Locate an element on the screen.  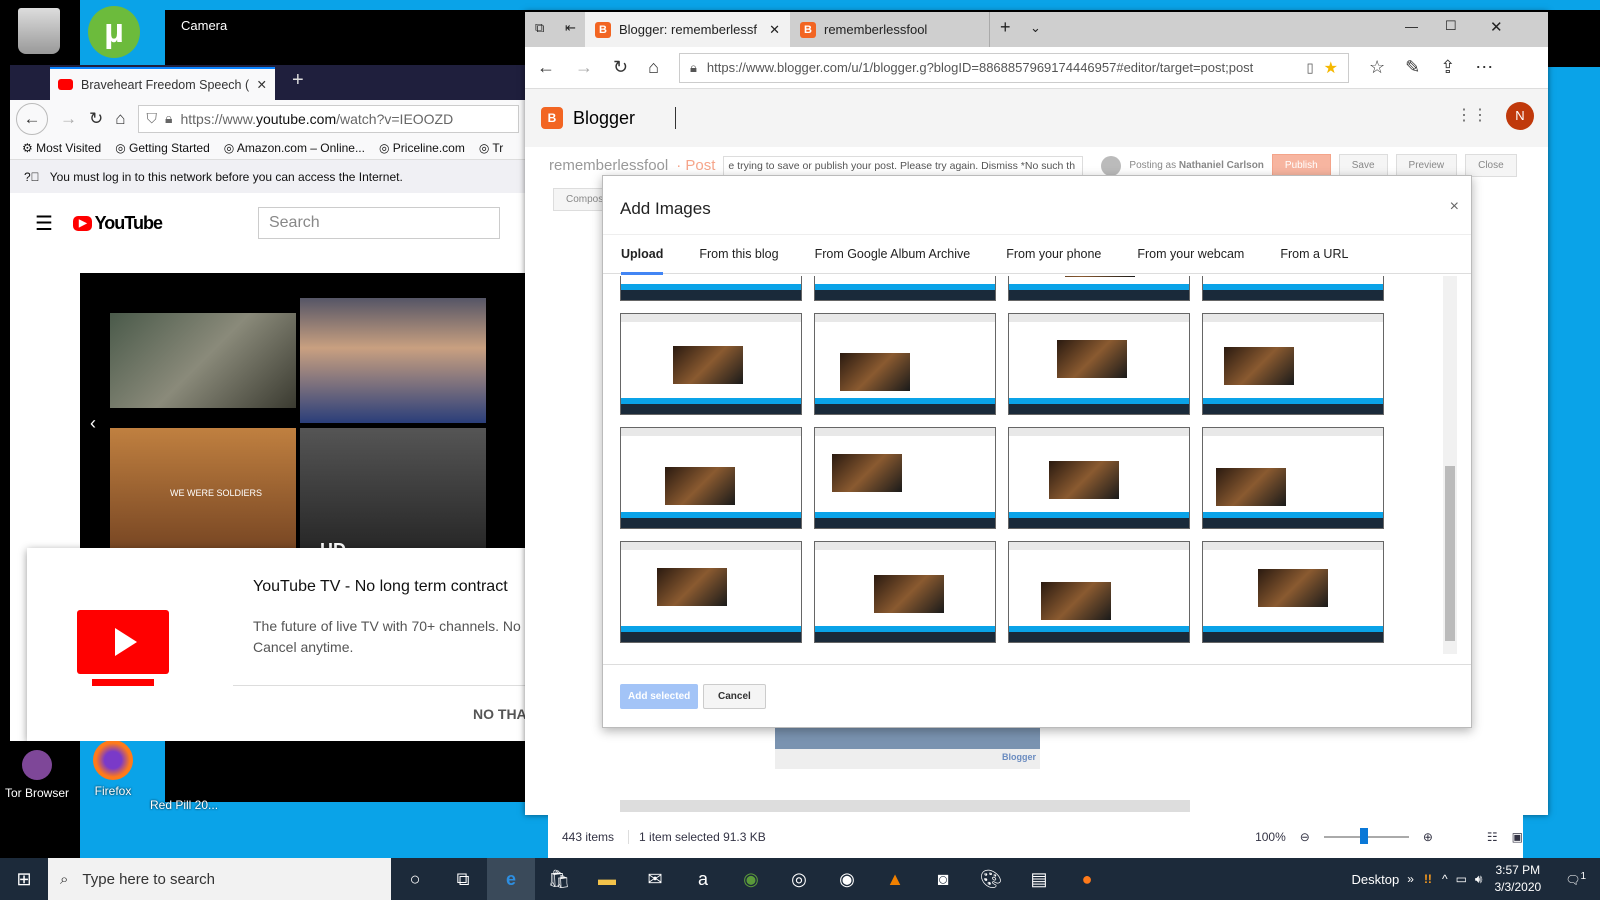
document-icon: ▤ is located at coordinates (1039, 879).